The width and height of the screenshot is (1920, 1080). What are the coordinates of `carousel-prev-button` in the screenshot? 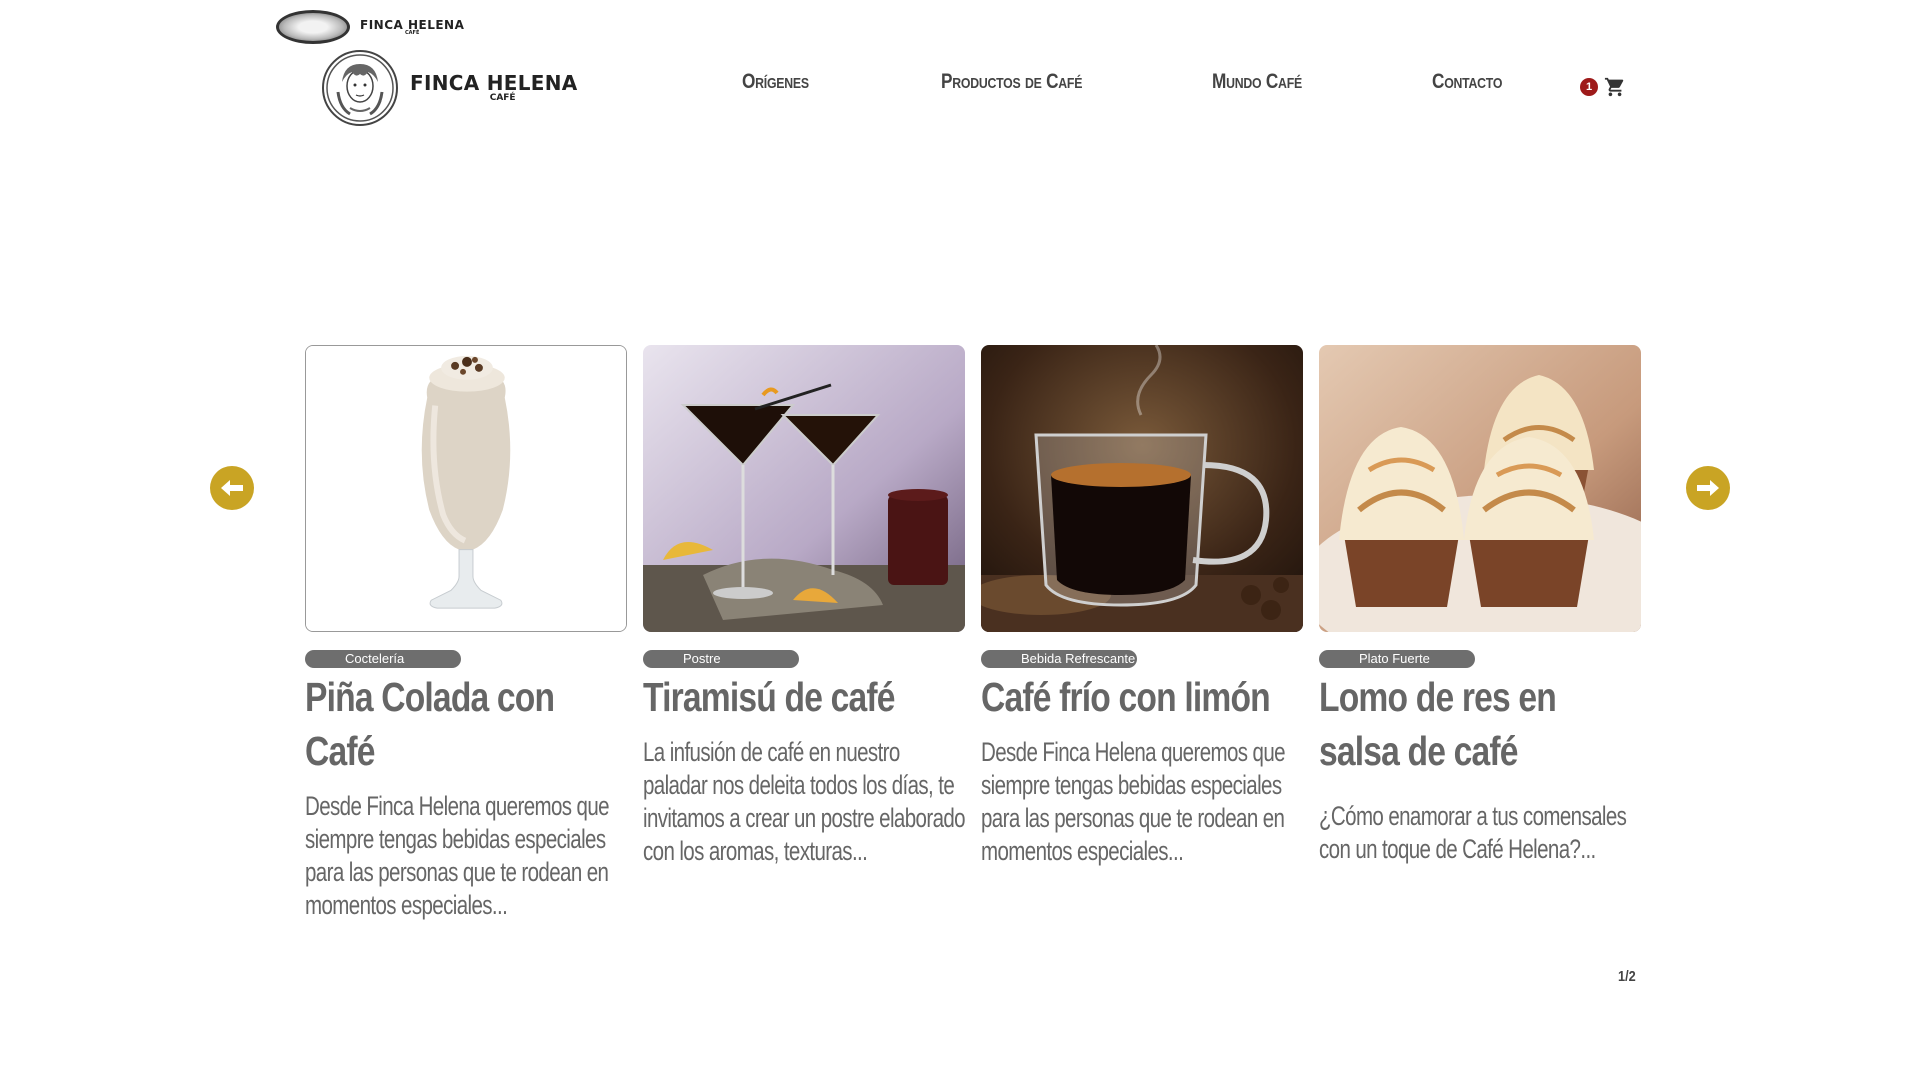 It's located at (232, 488).